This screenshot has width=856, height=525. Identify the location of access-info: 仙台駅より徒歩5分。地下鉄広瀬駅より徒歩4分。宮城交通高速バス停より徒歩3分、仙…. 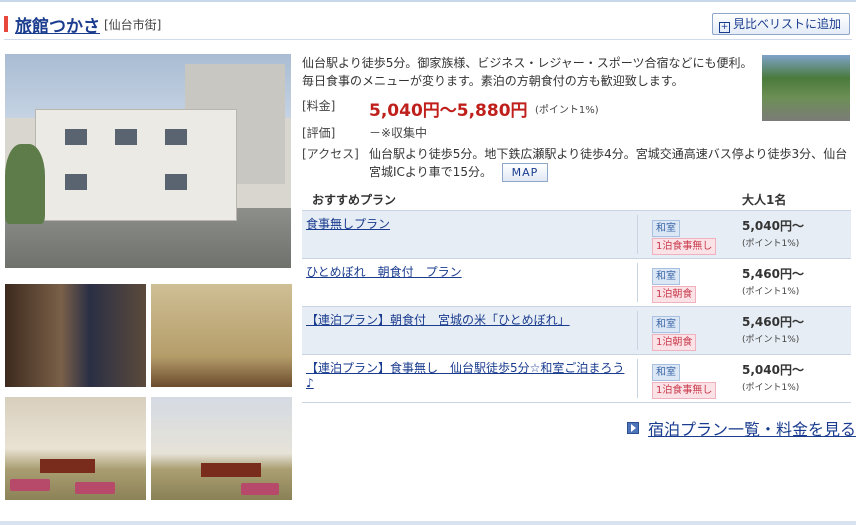
(610, 163).